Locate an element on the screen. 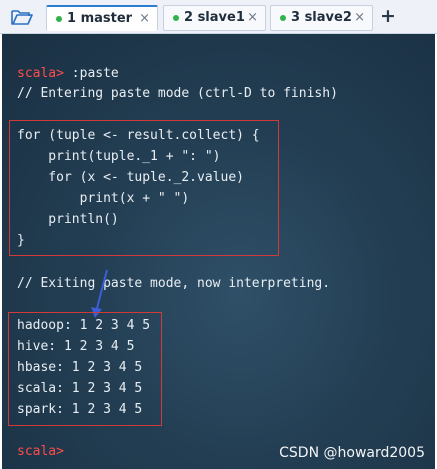  output-line: hive: 1 2 3 4 5 is located at coordinates (76, 346).